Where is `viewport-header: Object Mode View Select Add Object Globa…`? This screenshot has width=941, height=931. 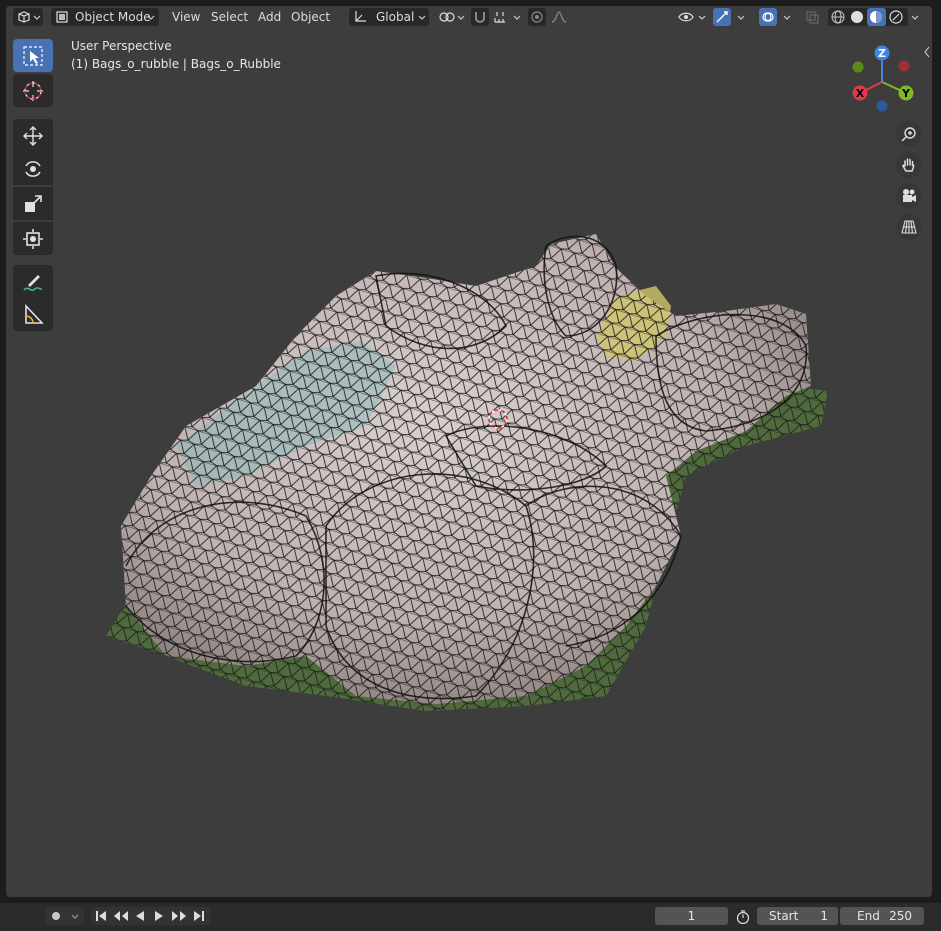 viewport-header: Object Mode View Select Add Object Globa… is located at coordinates (469, 17).